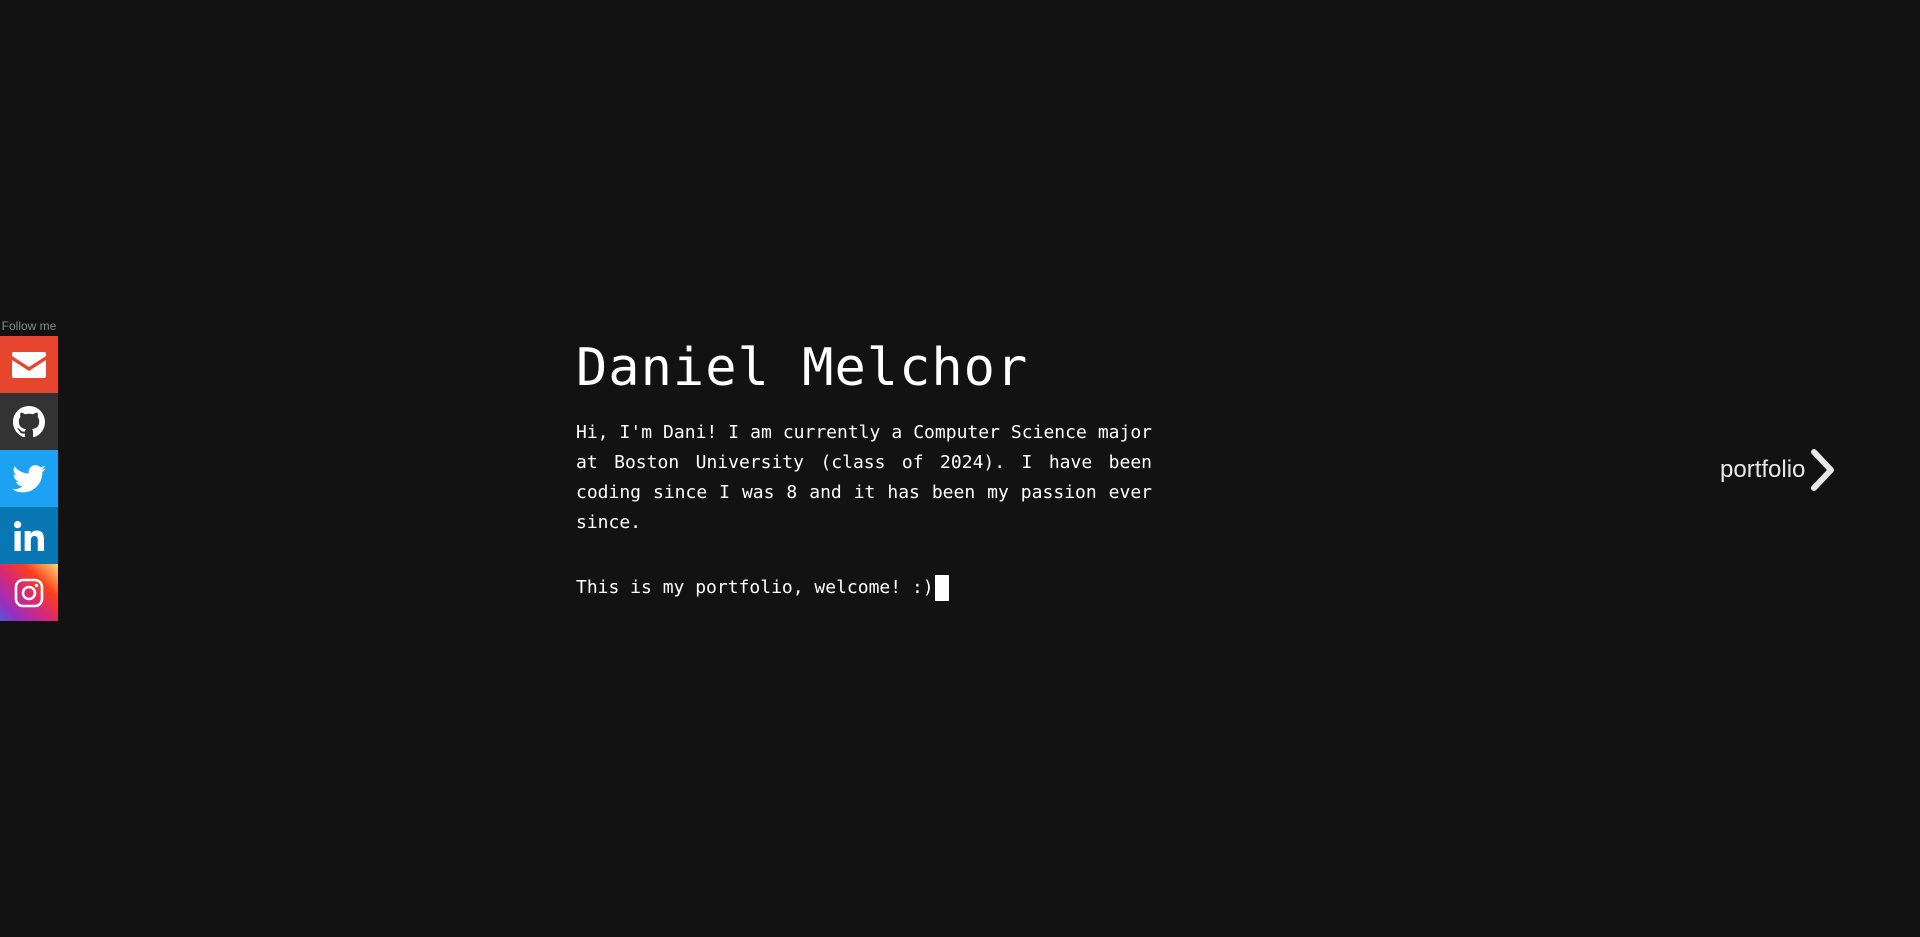 This screenshot has height=937, width=1920. Describe the element at coordinates (1763, 469) in the screenshot. I see `portfolio-link-label: portfolio` at that location.